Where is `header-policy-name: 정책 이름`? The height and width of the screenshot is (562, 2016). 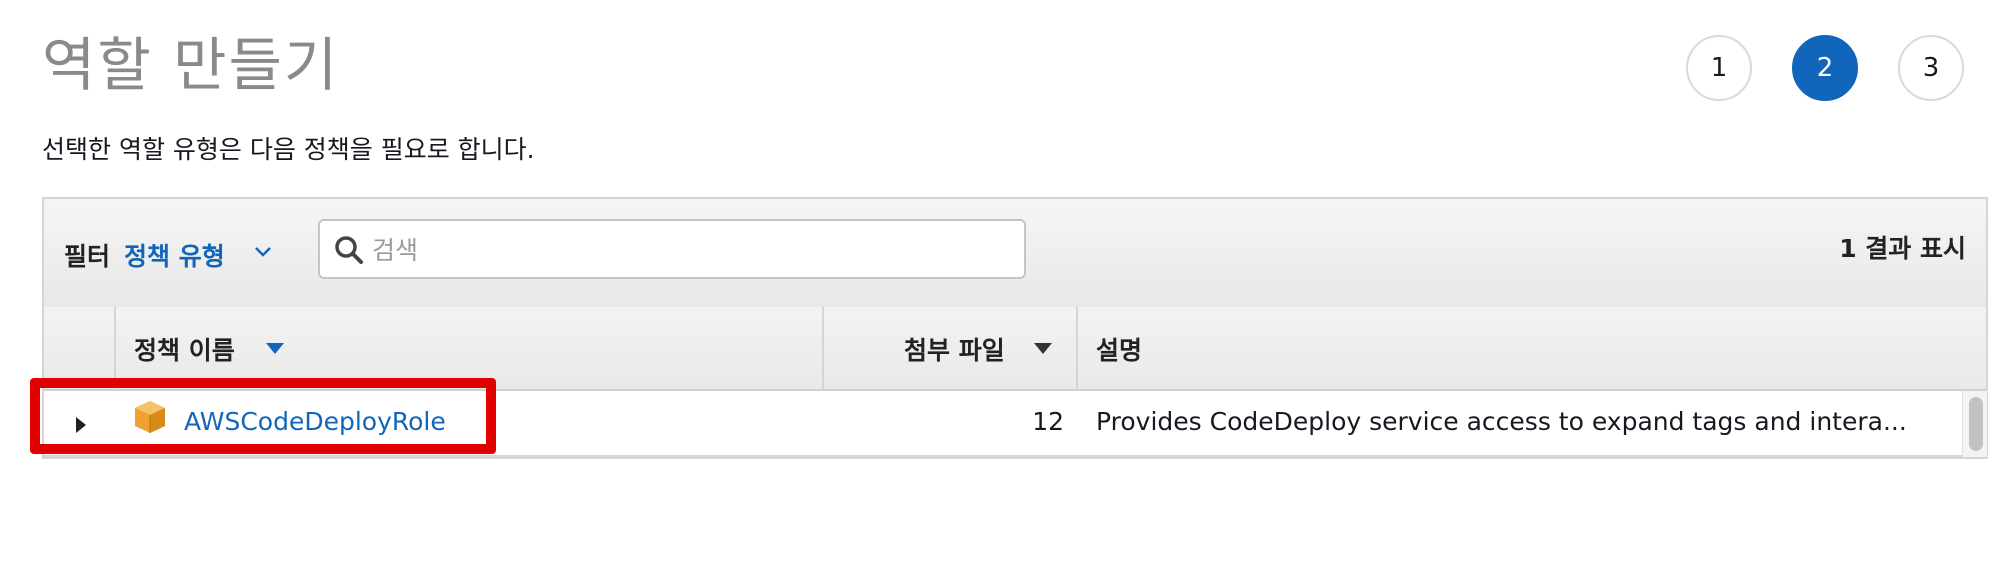 header-policy-name: 정책 이름 is located at coordinates (470, 348).